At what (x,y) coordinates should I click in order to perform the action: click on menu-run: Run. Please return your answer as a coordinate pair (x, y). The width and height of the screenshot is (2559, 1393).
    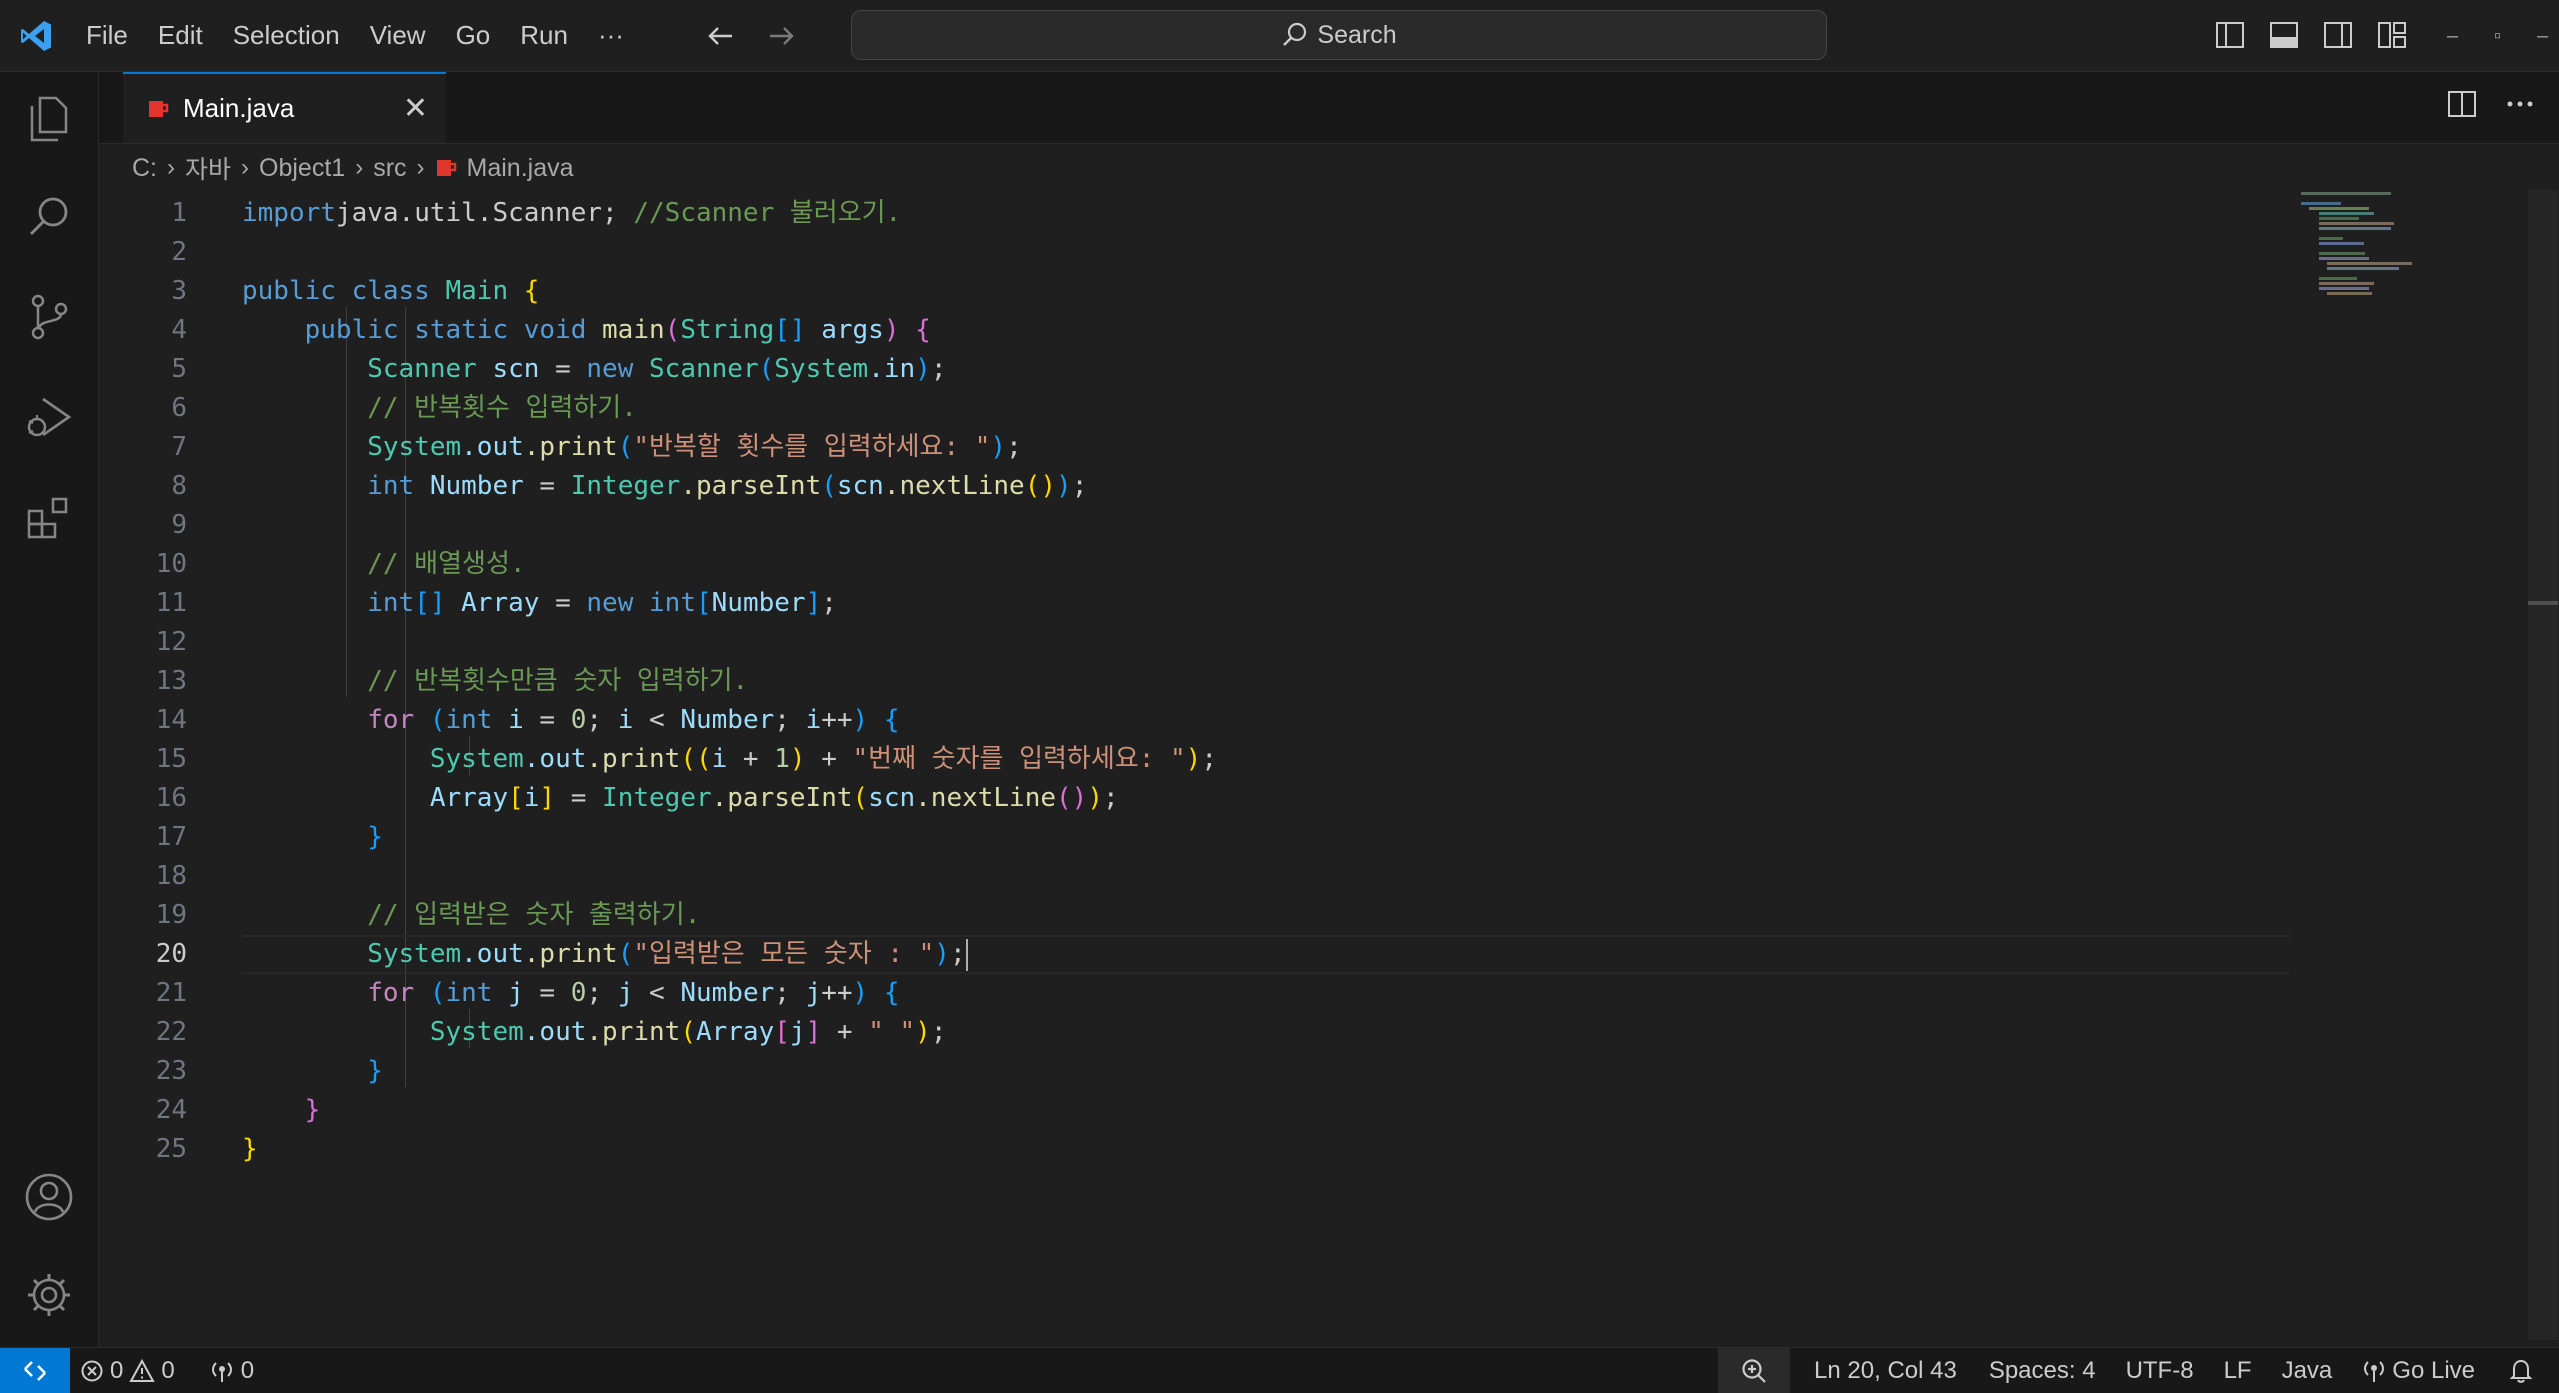
    Looking at the image, I should click on (544, 35).